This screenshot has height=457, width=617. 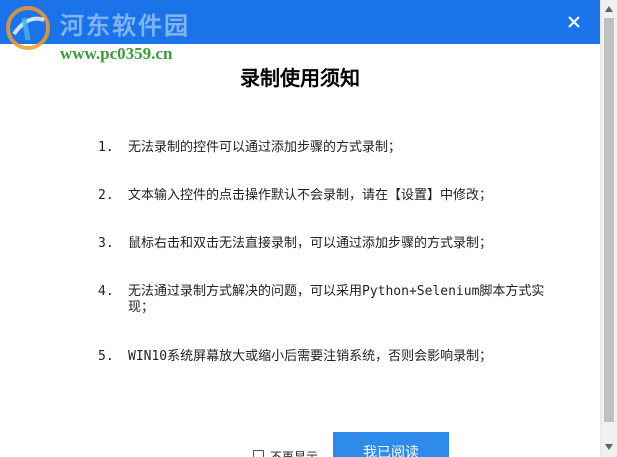 What do you see at coordinates (310, 195) in the screenshot?
I see `item-text: 文本输入控件的点击操作默认不会录制，请在【设置】中修改；` at bounding box center [310, 195].